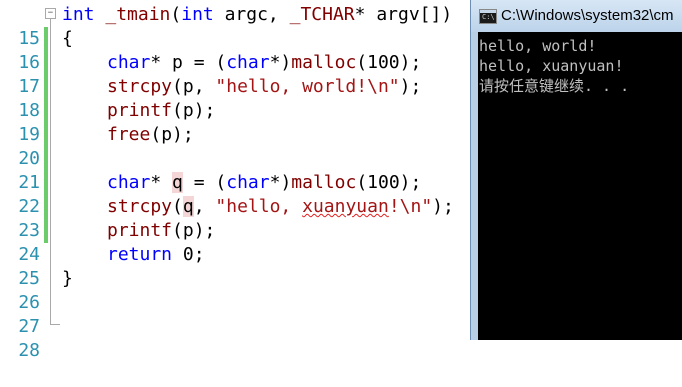  I want to click on code-line: 24 printf(p);, so click(235, 242).